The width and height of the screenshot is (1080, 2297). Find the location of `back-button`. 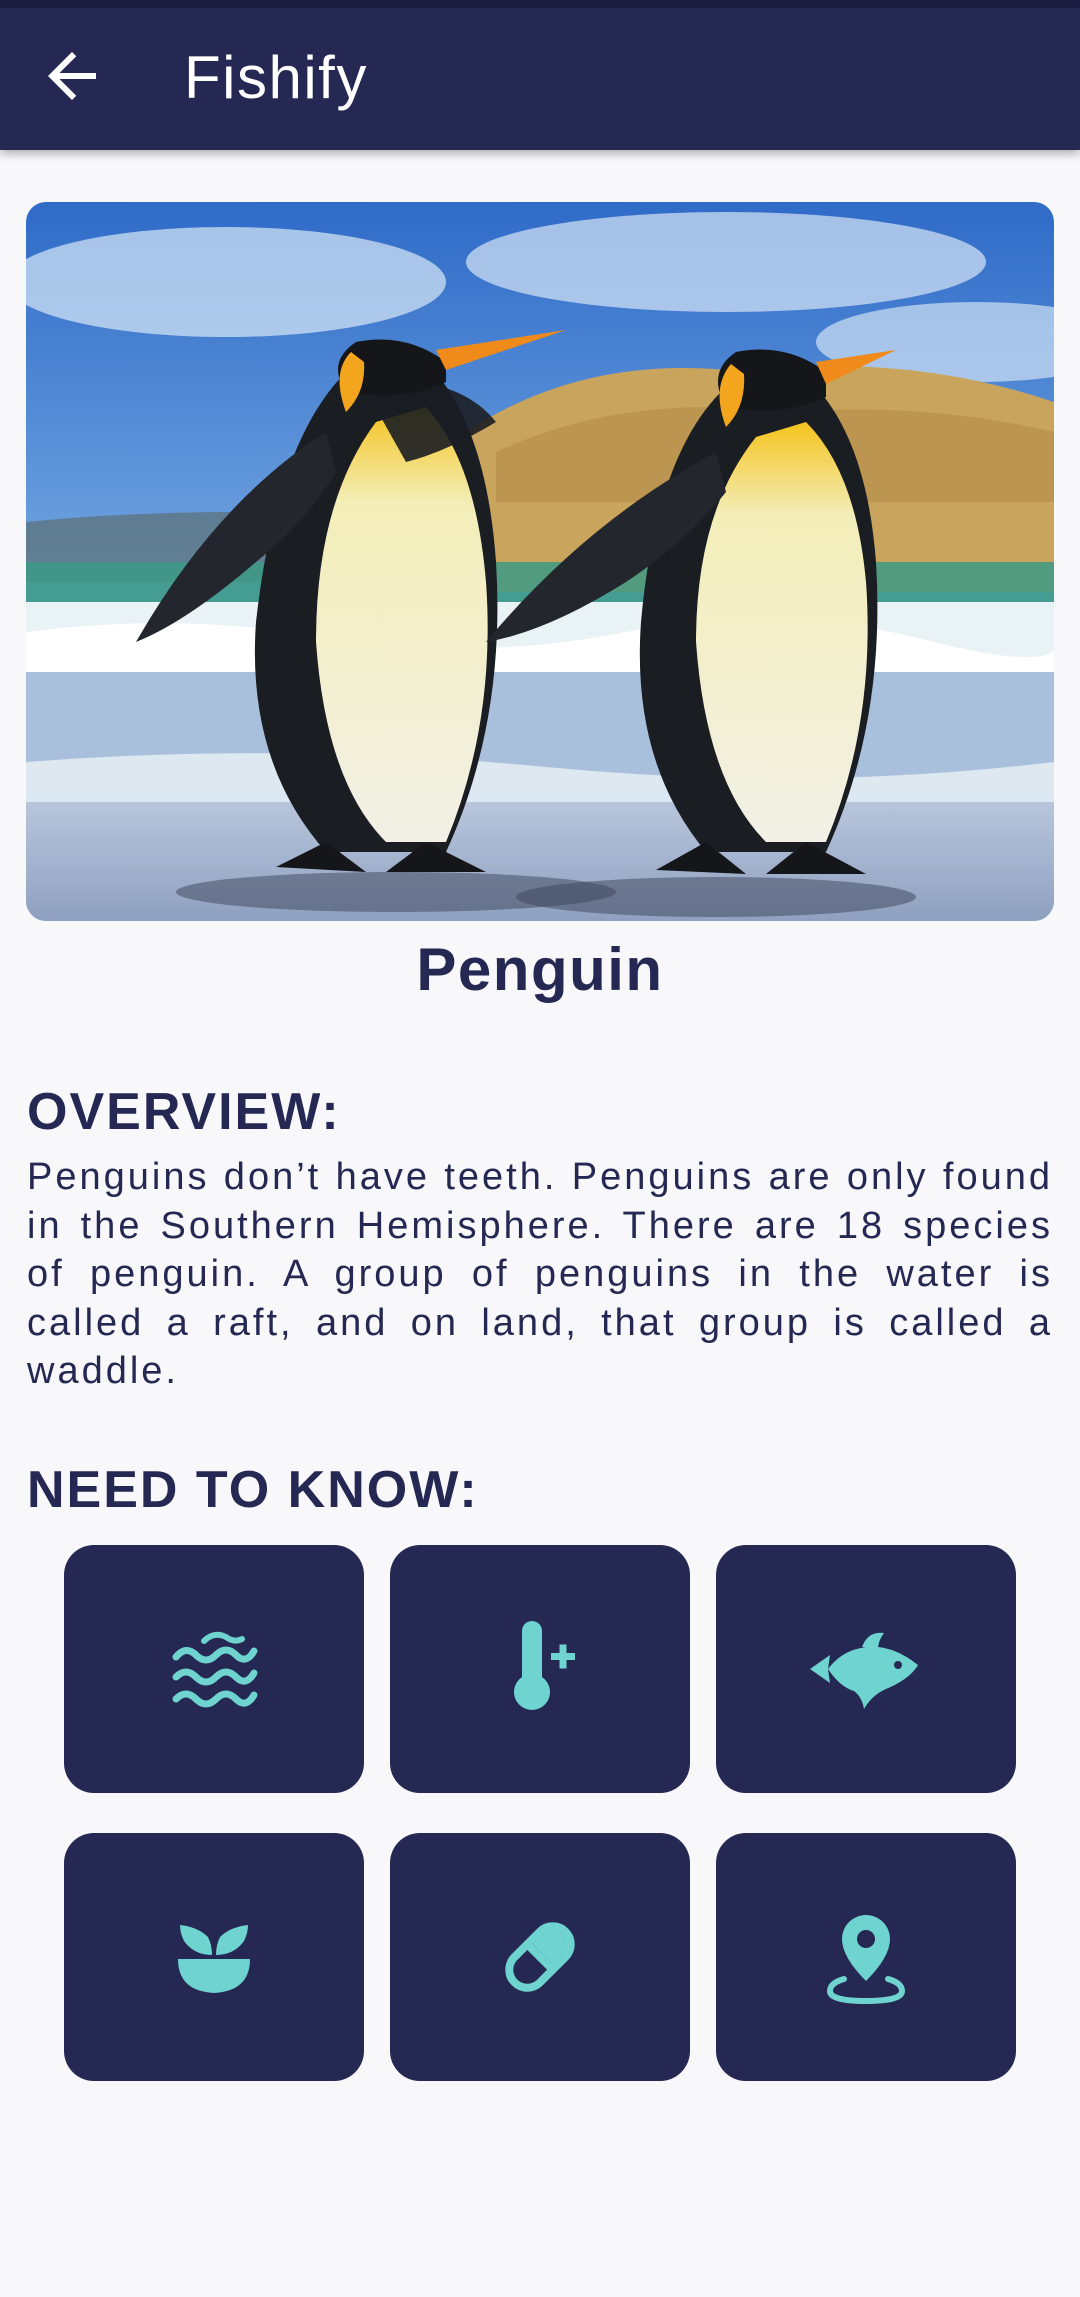

back-button is located at coordinates (72, 76).